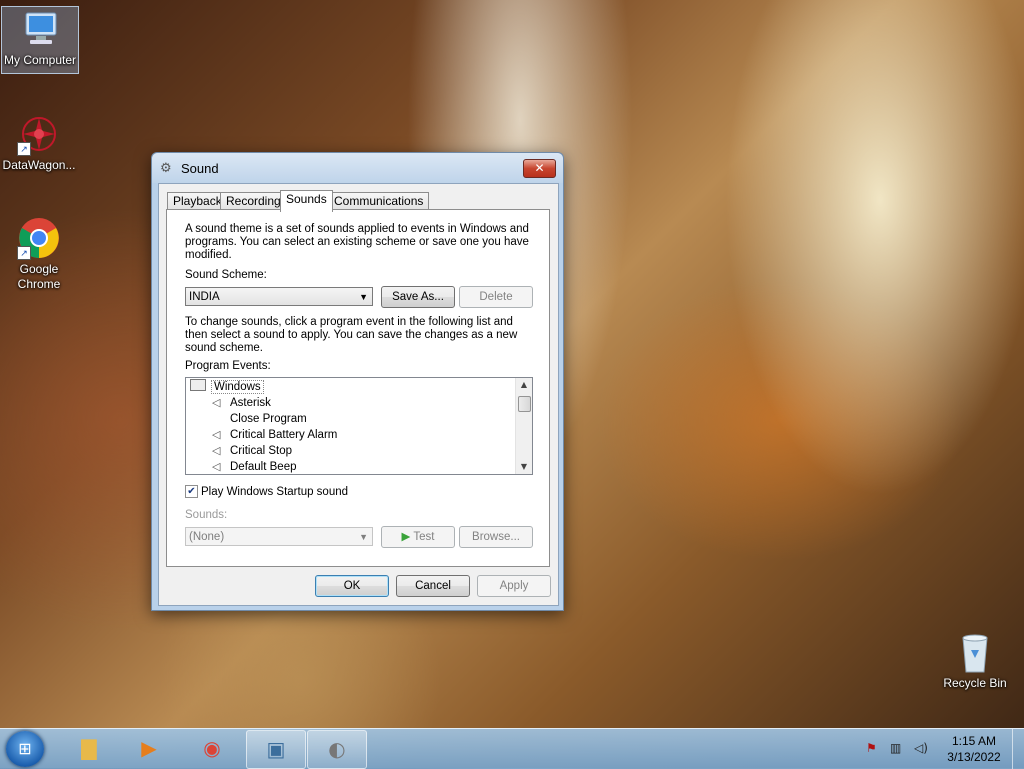 This screenshot has width=1024, height=769. I want to click on windows-group-icon, so click(198, 385).